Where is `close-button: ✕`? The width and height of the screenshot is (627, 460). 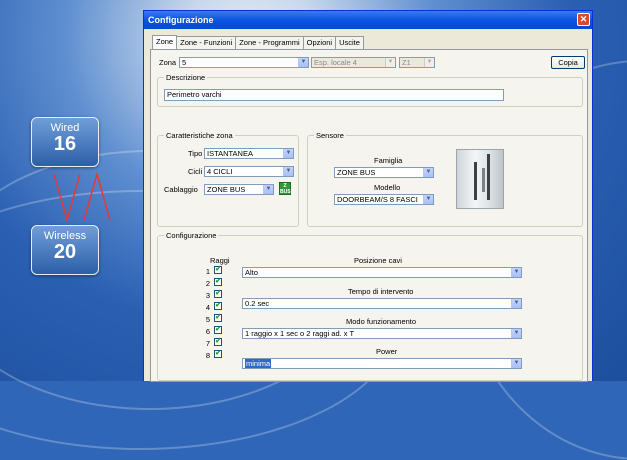 close-button: ✕ is located at coordinates (583, 19).